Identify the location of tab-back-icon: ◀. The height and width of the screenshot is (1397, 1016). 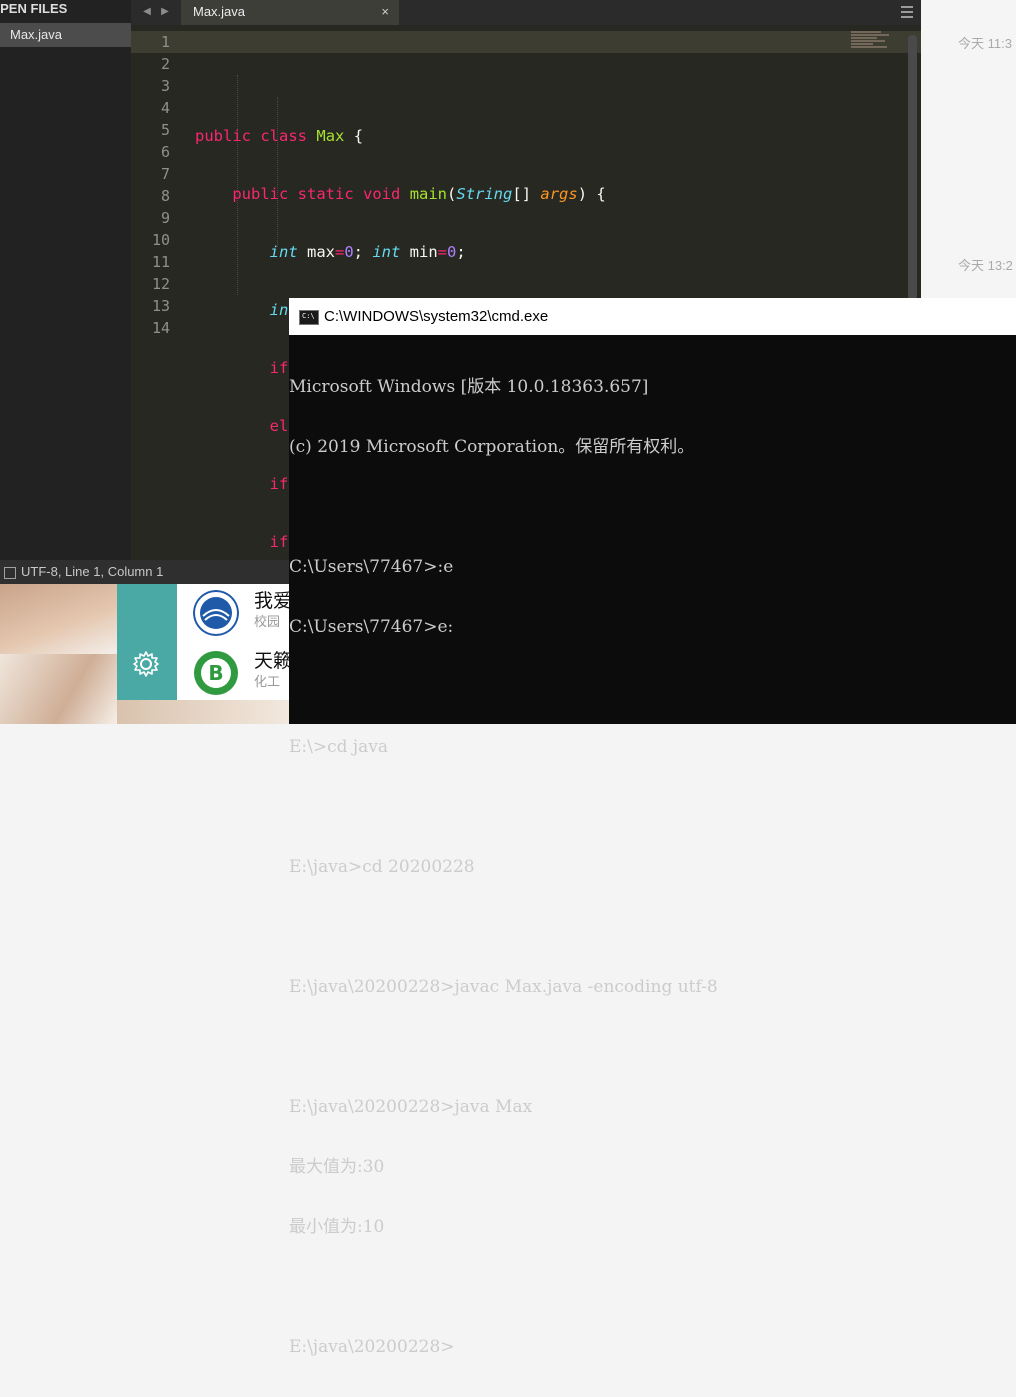
(147, 12).